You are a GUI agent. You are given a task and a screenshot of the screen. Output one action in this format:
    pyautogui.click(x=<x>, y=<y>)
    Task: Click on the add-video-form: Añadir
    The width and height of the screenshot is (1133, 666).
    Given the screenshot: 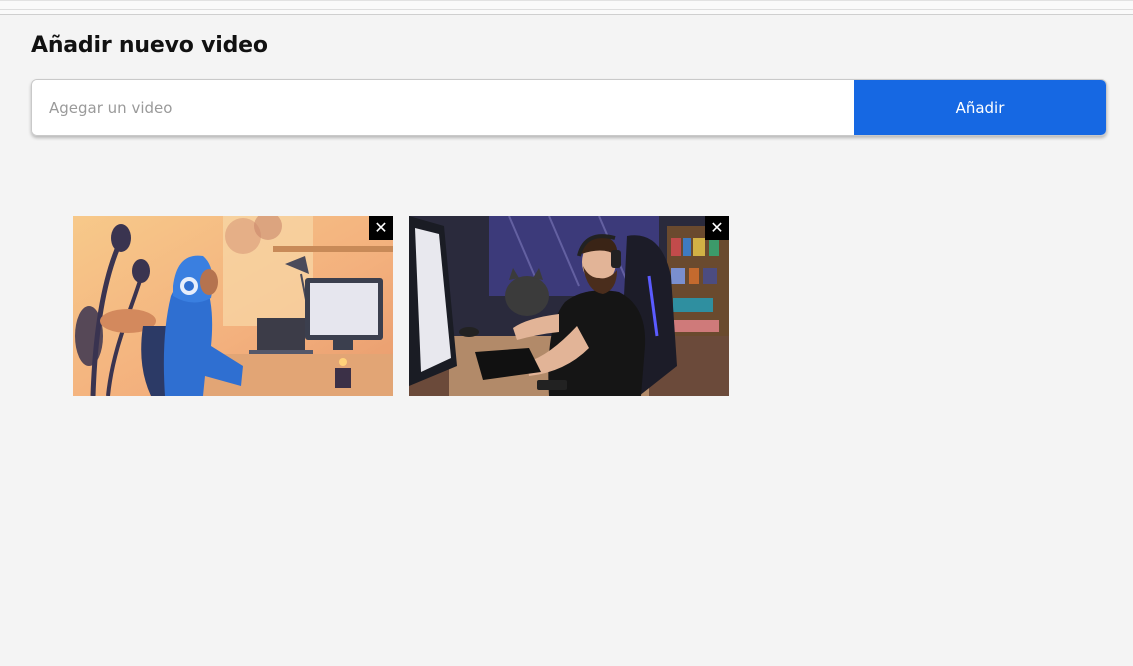 What is the action you would take?
    pyautogui.click(x=569, y=107)
    